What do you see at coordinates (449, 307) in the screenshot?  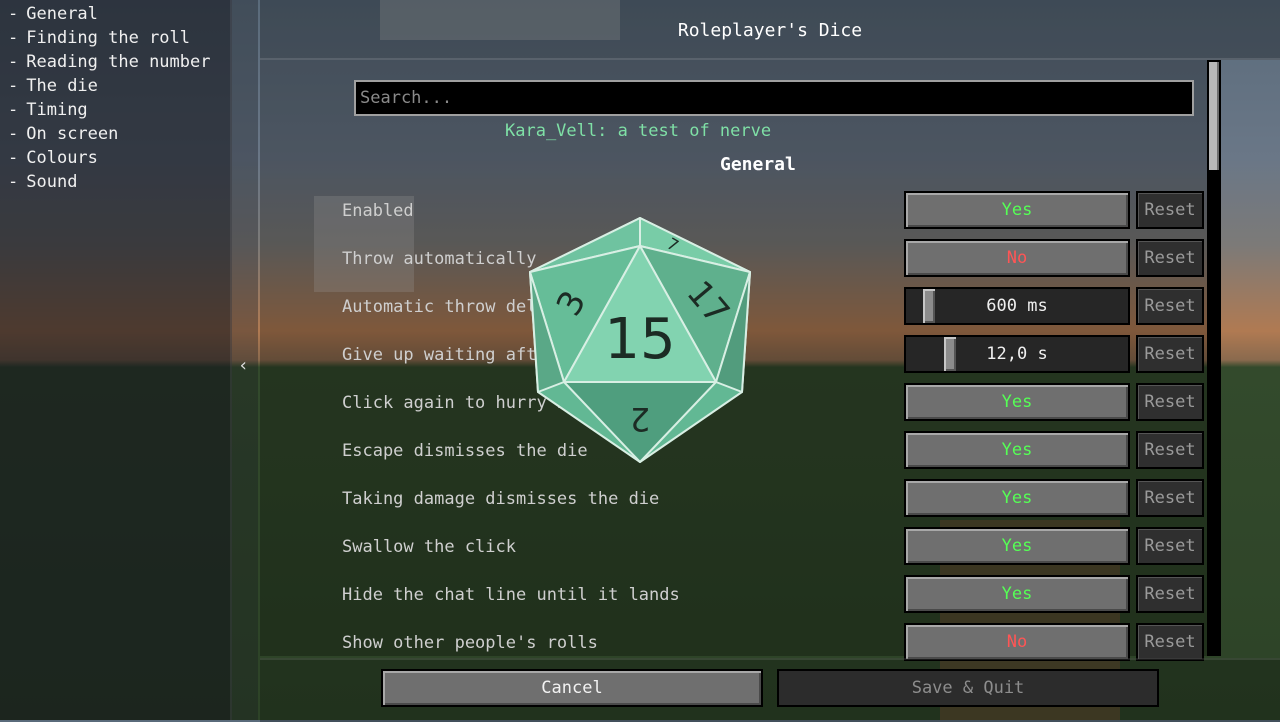 I see `option-label: Automatic throw delay` at bounding box center [449, 307].